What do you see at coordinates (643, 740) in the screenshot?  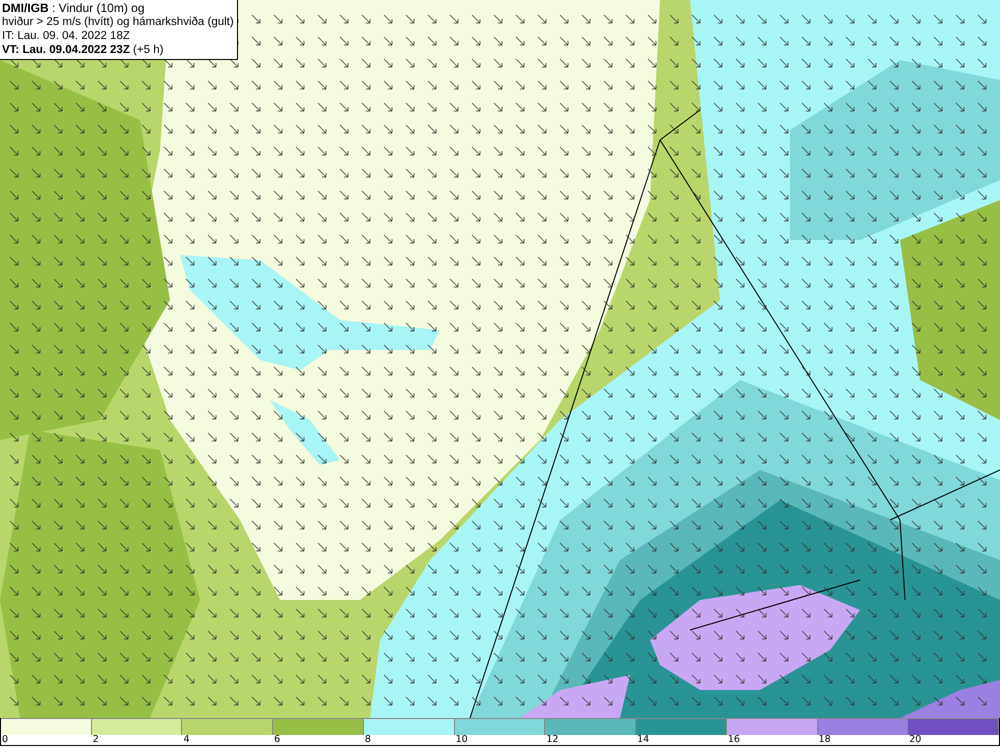 I see `legend-label: 14` at bounding box center [643, 740].